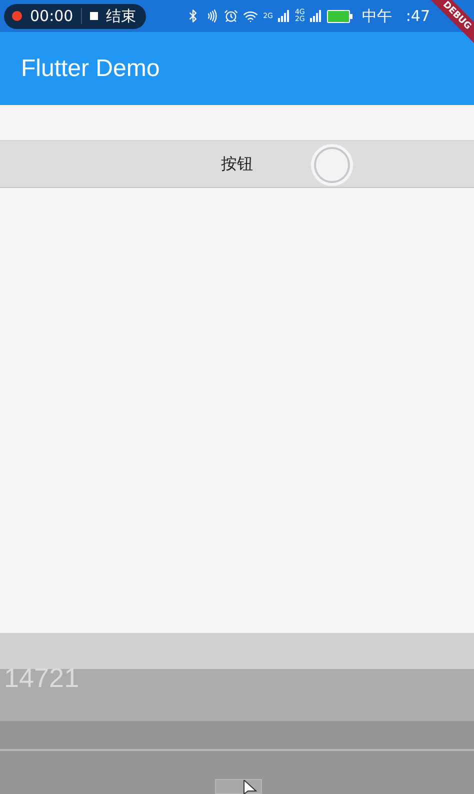 The width and height of the screenshot is (474, 794). I want to click on app-title: Flutter Demo, so click(90, 68).